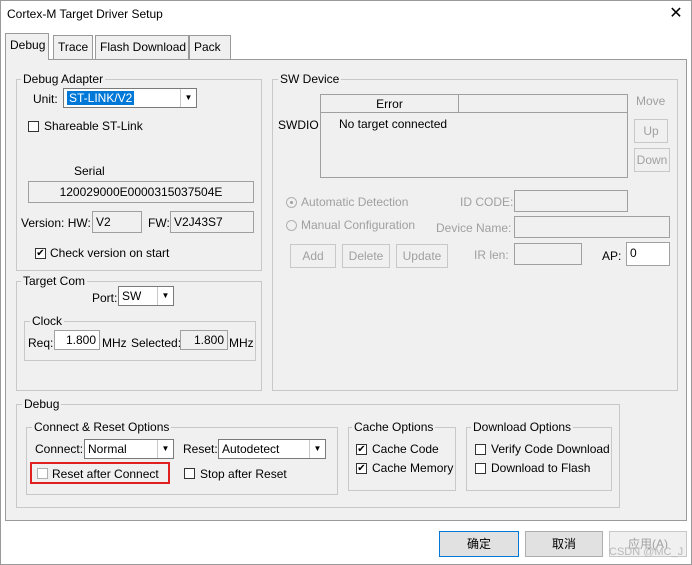 This screenshot has height=565, width=692. Describe the element at coordinates (676, 14) in the screenshot. I see `close-icon: ✕` at that location.